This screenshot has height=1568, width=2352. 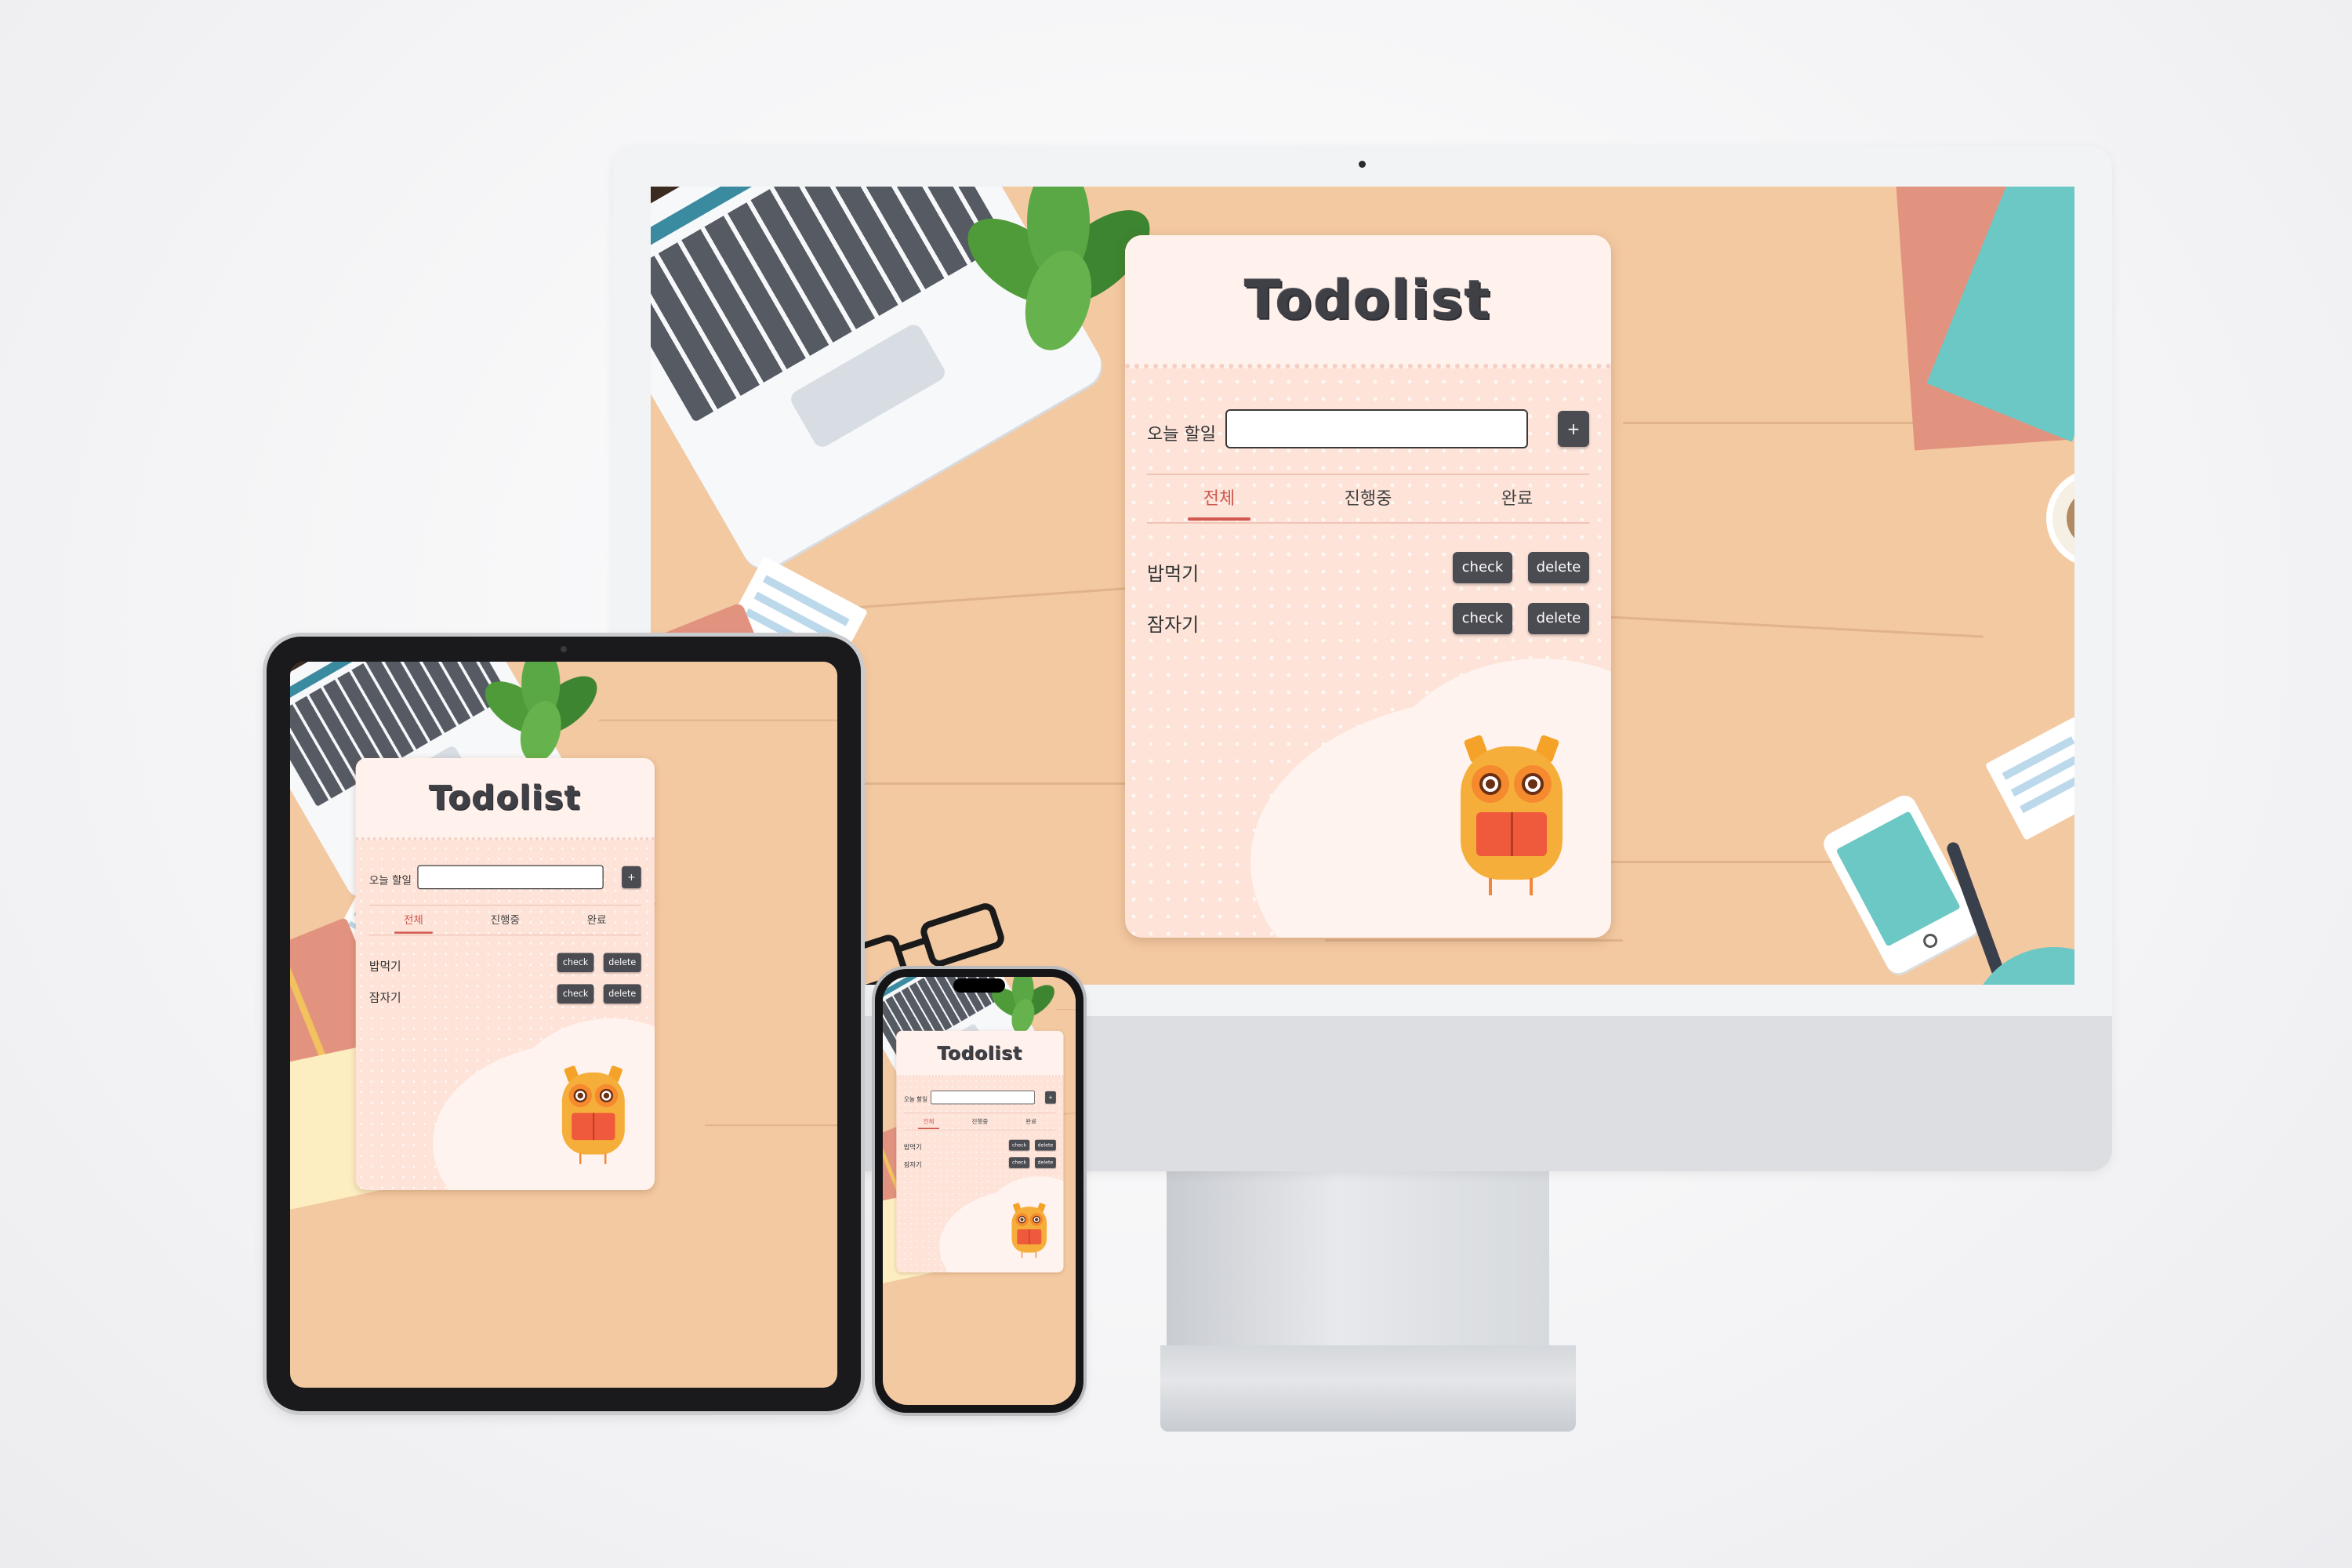 What do you see at coordinates (542, 715) in the screenshot?
I see `plant-icon` at bounding box center [542, 715].